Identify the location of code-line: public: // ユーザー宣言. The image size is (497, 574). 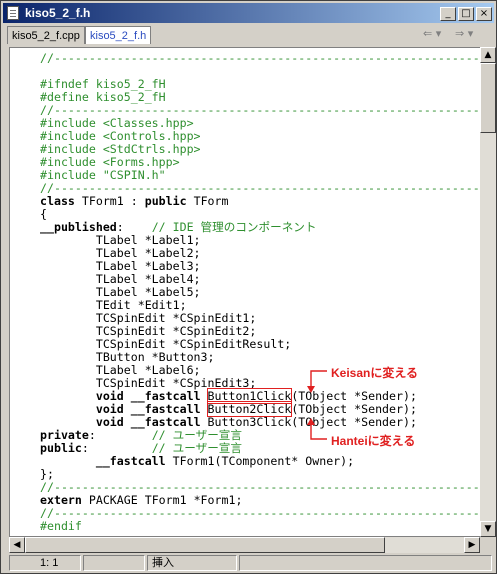
(141, 448).